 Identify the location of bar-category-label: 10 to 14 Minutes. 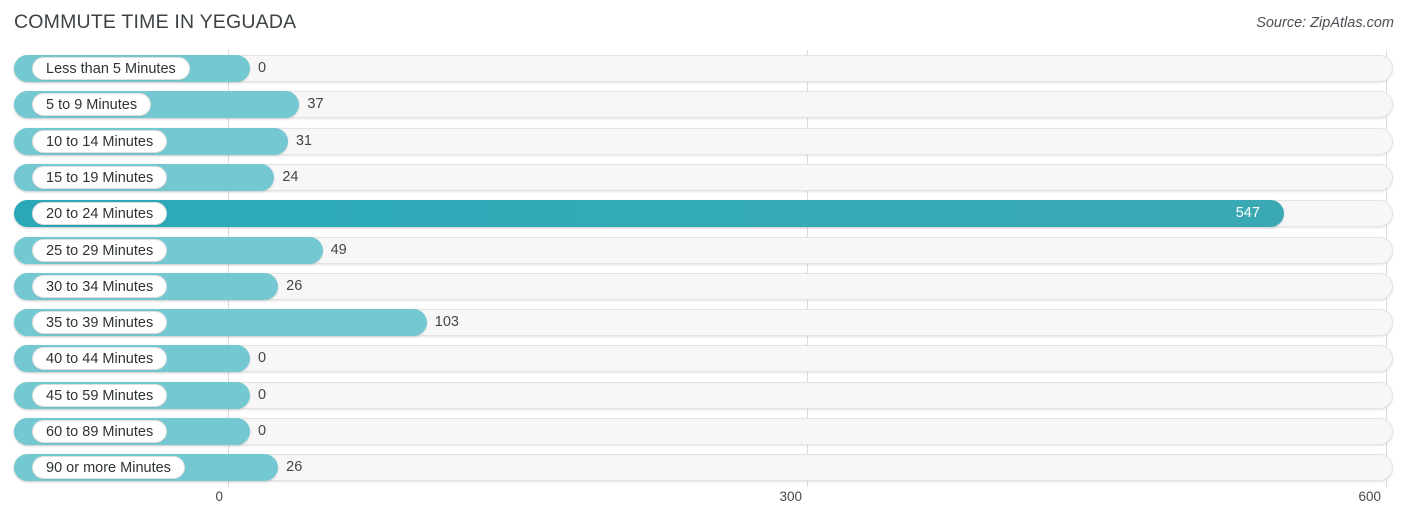
(100, 141).